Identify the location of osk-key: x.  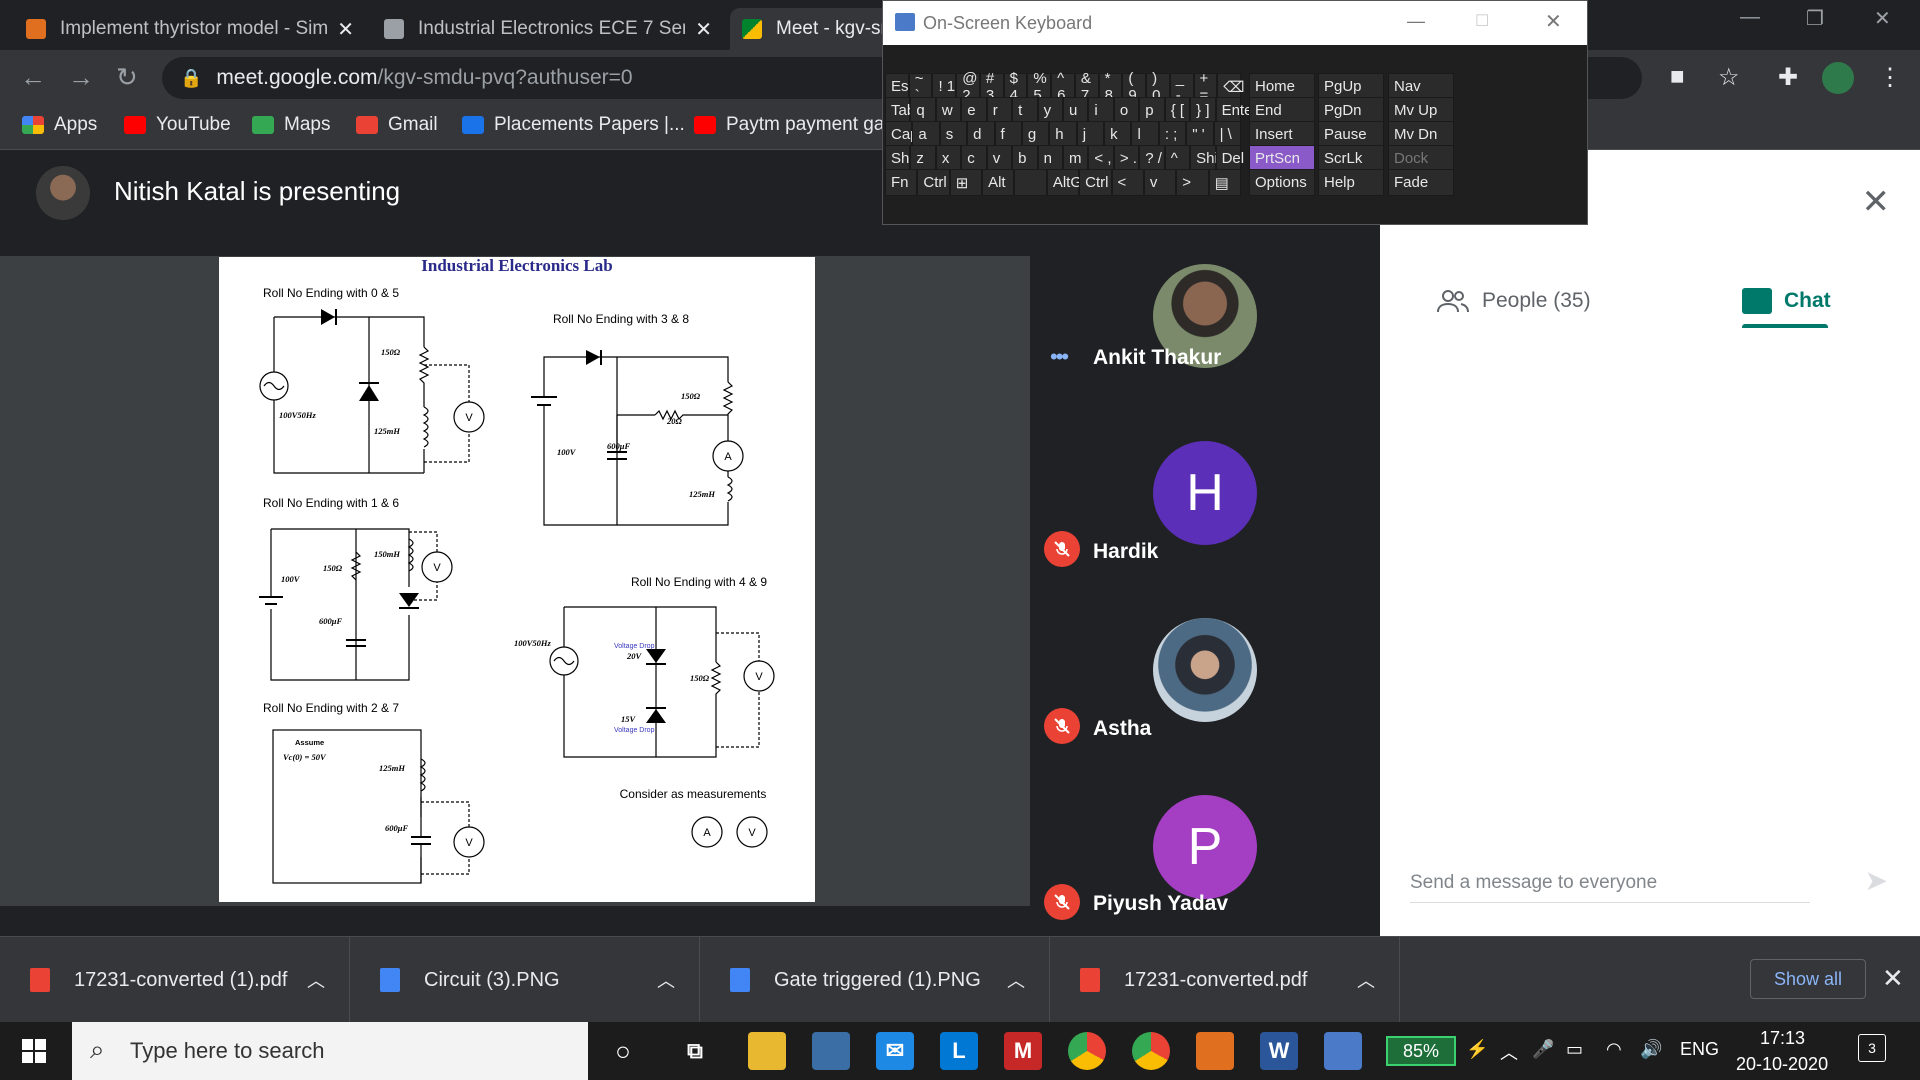
(948, 158).